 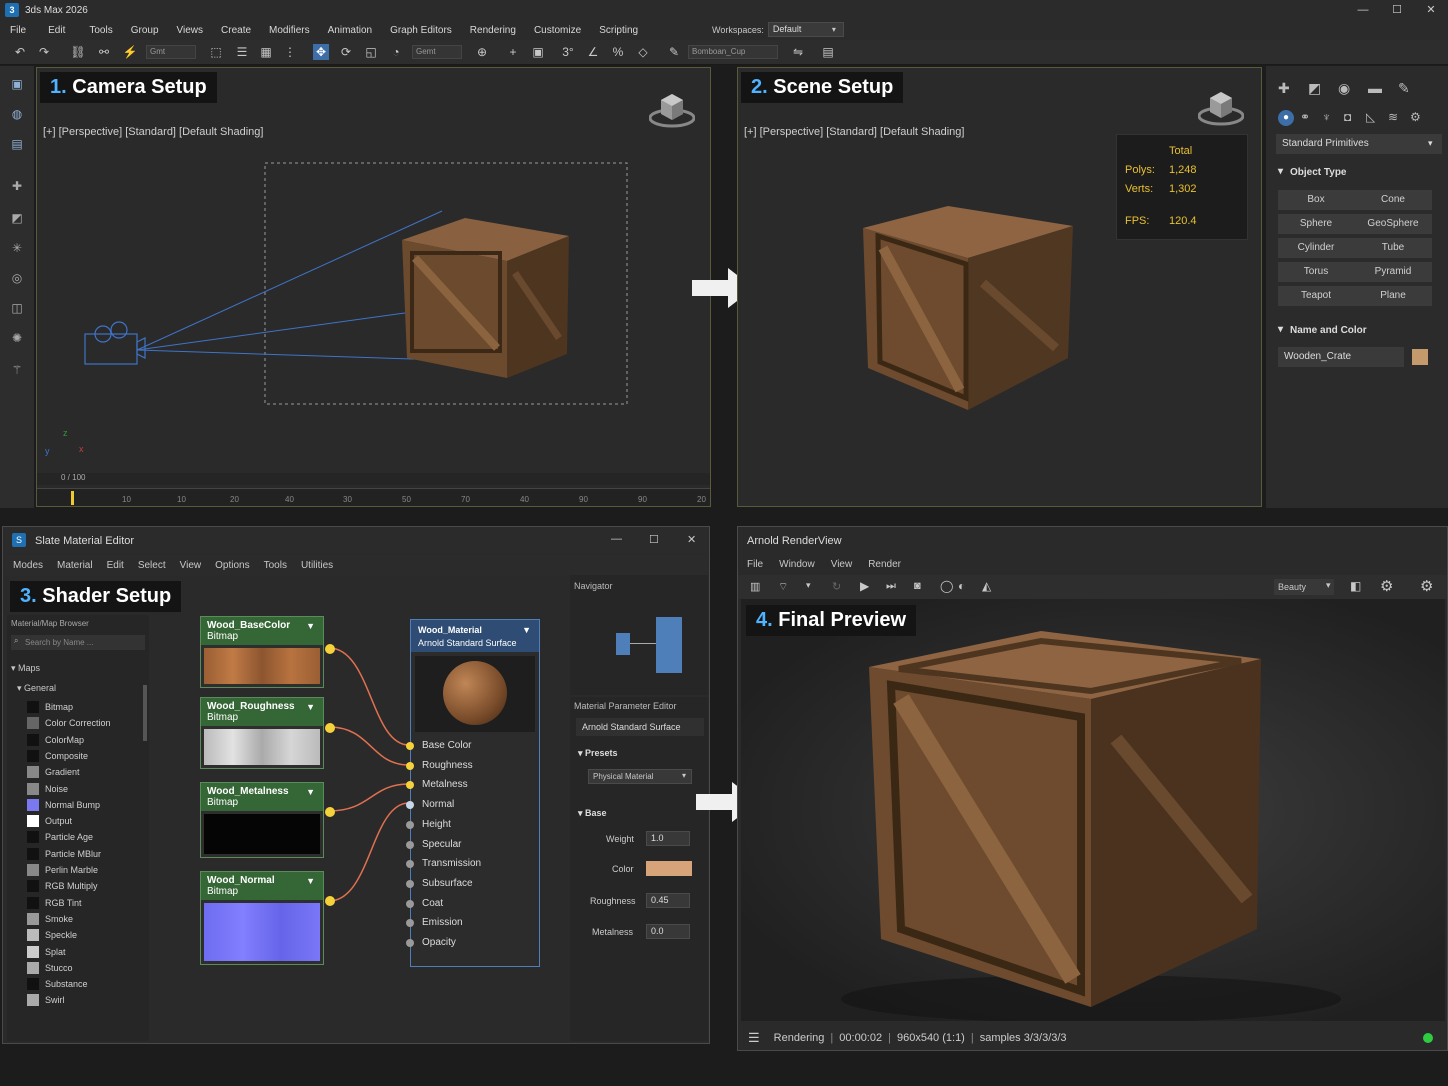 I want to click on material-input-slot: Transmission, so click(x=443, y=864).